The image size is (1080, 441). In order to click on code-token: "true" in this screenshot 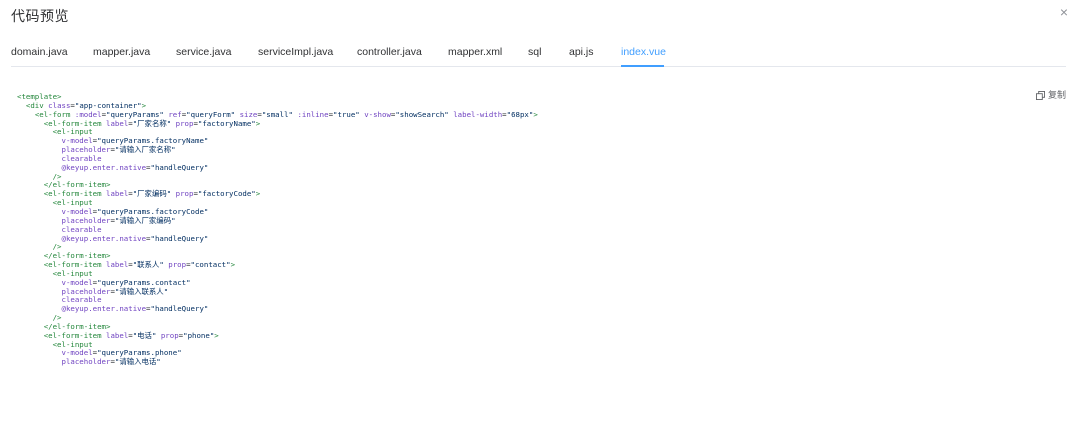, I will do `click(346, 114)`.